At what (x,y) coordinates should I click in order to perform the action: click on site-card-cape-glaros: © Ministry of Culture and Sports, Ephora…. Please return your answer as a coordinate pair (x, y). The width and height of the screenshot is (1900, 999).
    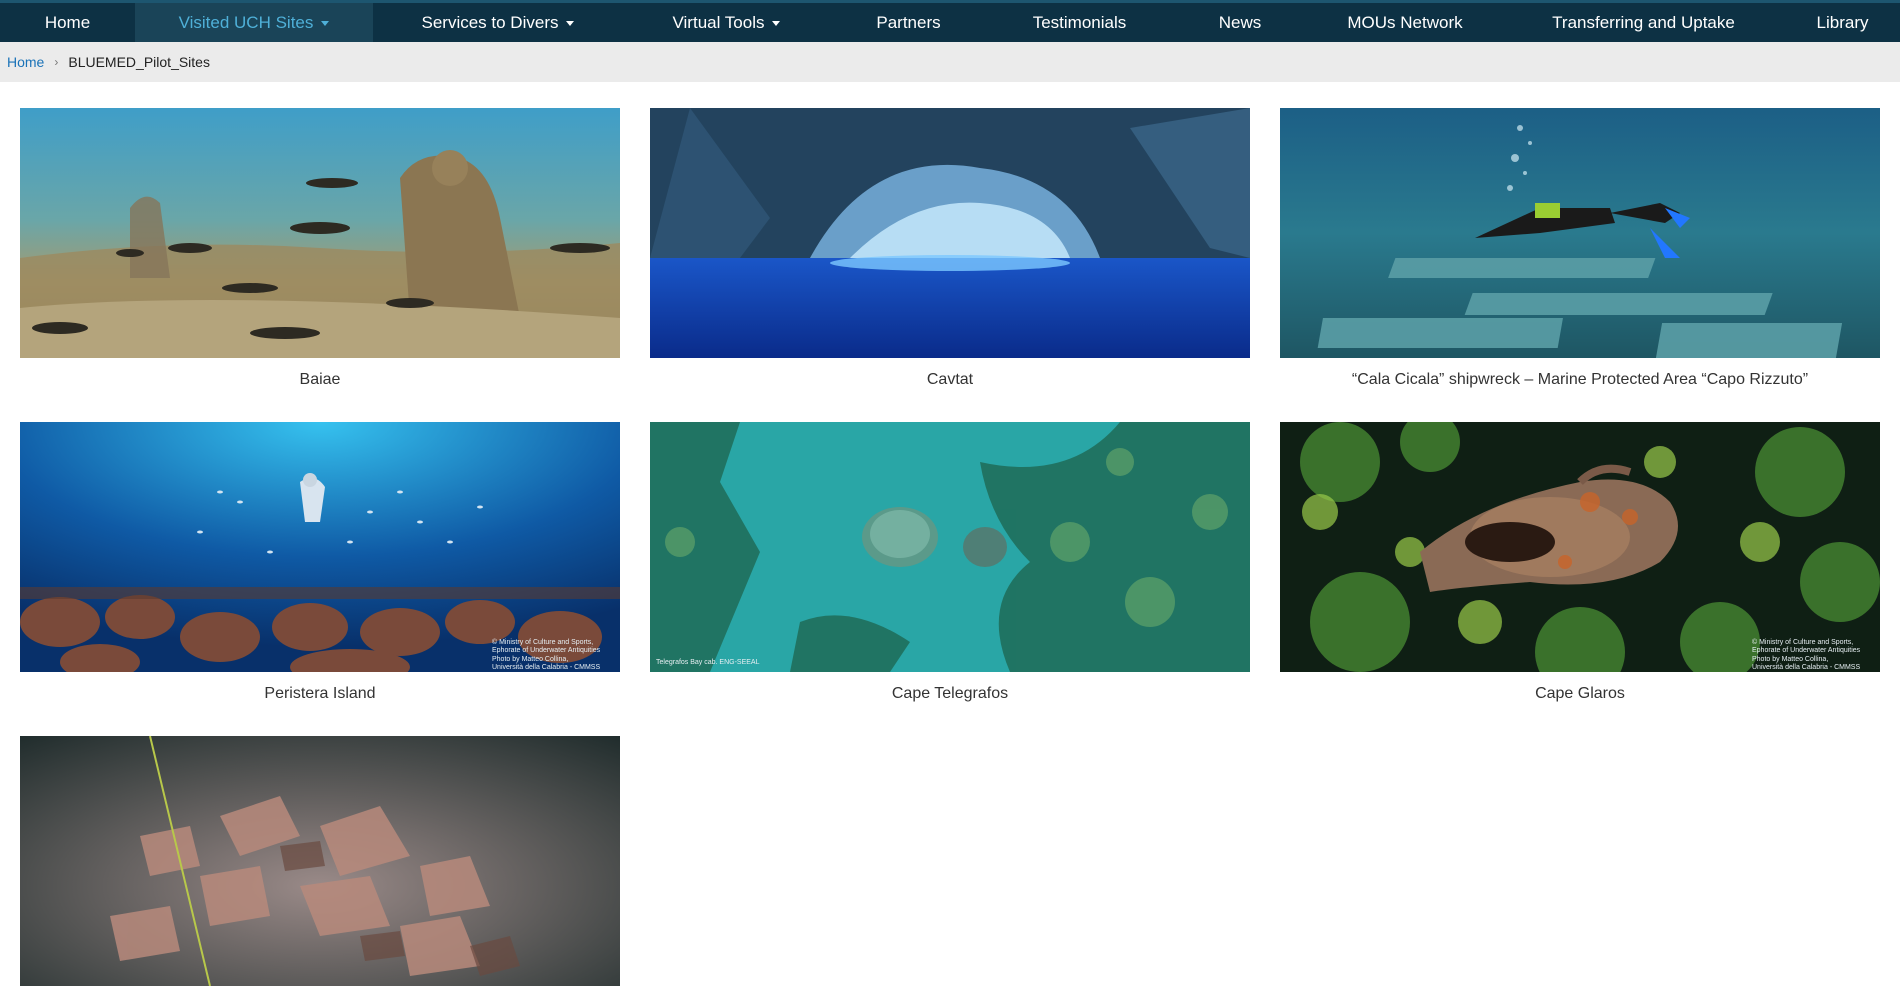
    Looking at the image, I should click on (1580, 562).